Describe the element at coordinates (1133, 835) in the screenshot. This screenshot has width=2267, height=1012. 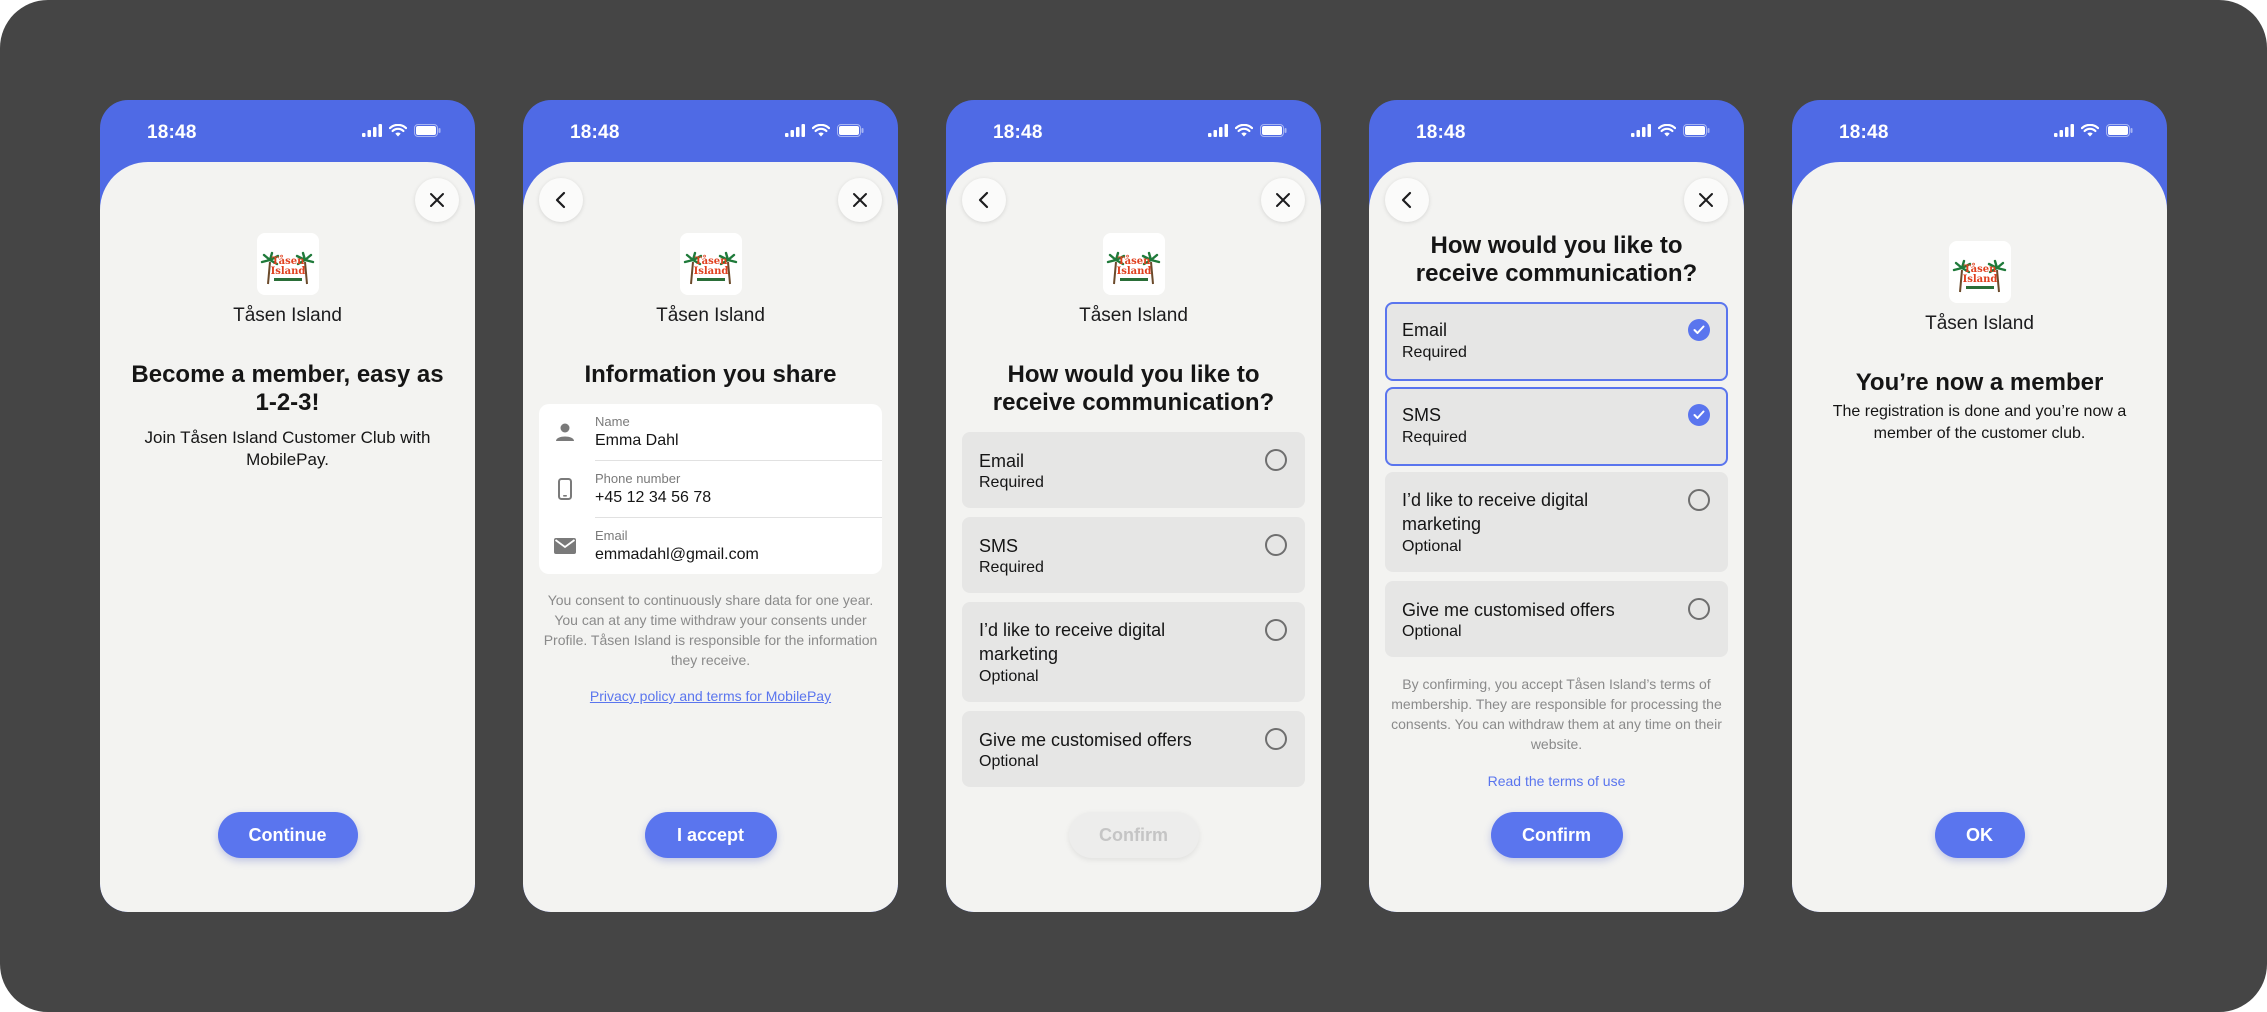
I see `confirm-button-disabled: Confirm` at that location.